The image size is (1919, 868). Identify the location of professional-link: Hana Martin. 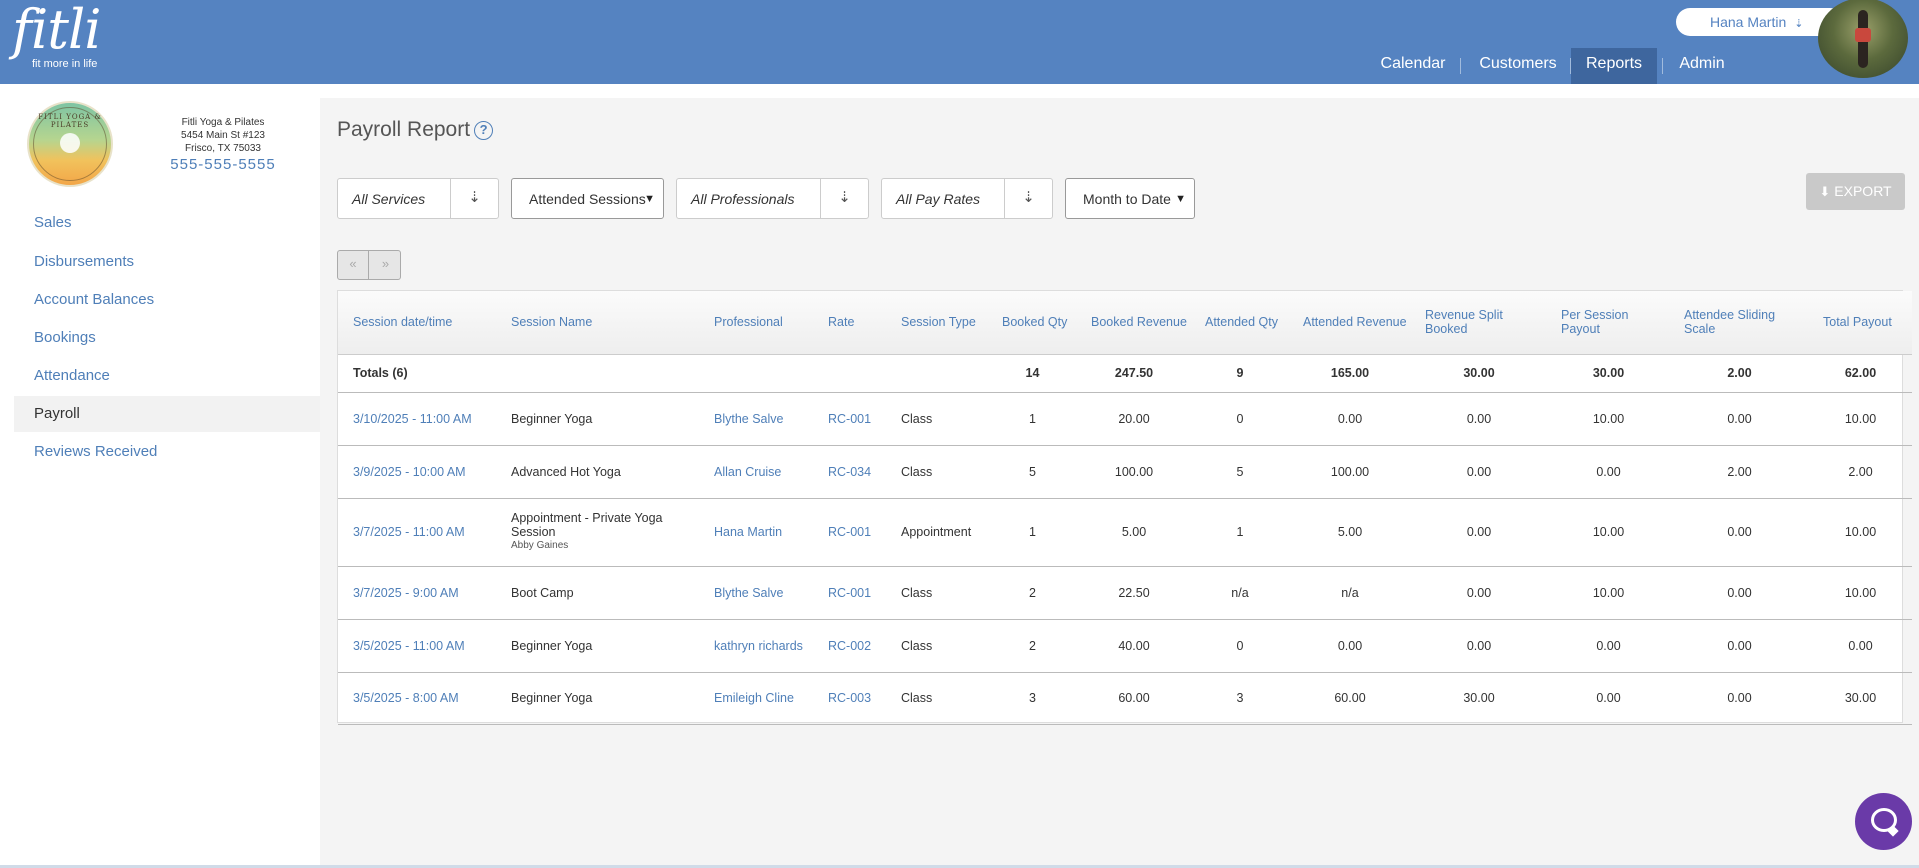
(756, 532).